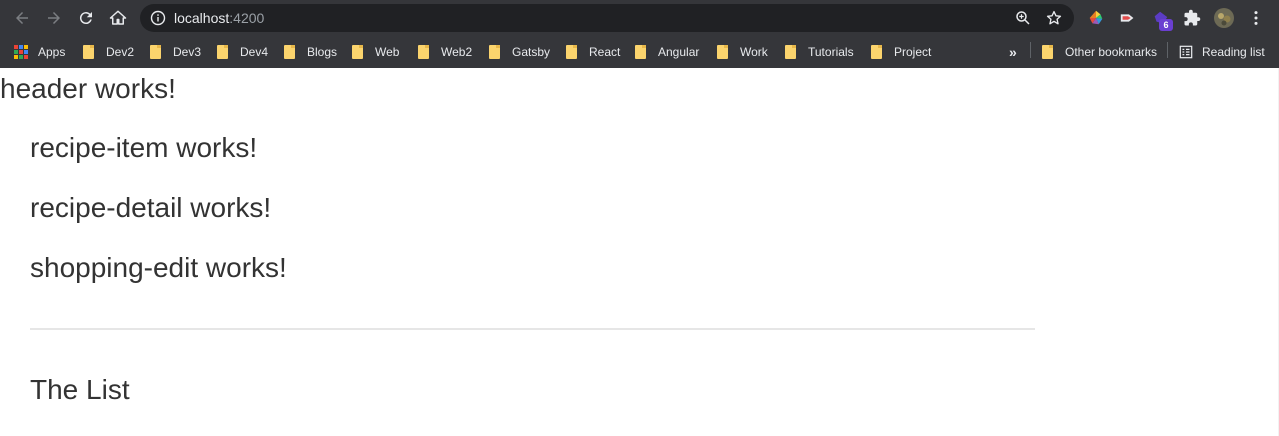  I want to click on bookmark-folder: Dev2, so click(108, 52).